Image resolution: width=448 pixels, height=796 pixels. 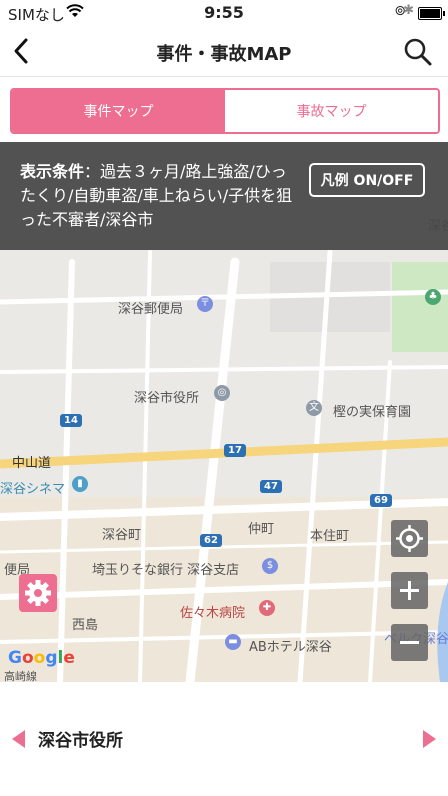 What do you see at coordinates (235, 450) in the screenshot?
I see `route-shield: 17` at bounding box center [235, 450].